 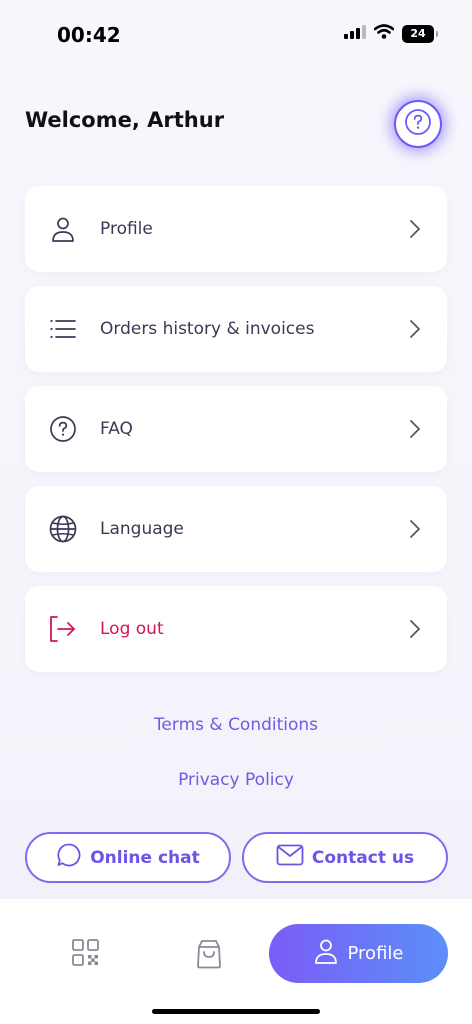 I want to click on menu-item-faq: FAQ, so click(x=236, y=429).